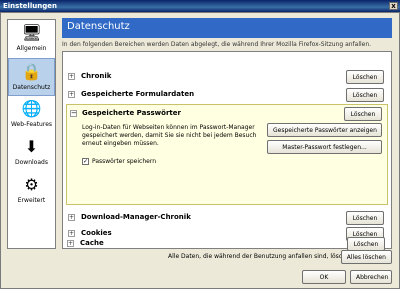 This screenshot has width=400, height=289. Describe the element at coordinates (227, 95) in the screenshot. I see `section-formulardaten: + Gespeicherte Formulardaten Löschen` at that location.